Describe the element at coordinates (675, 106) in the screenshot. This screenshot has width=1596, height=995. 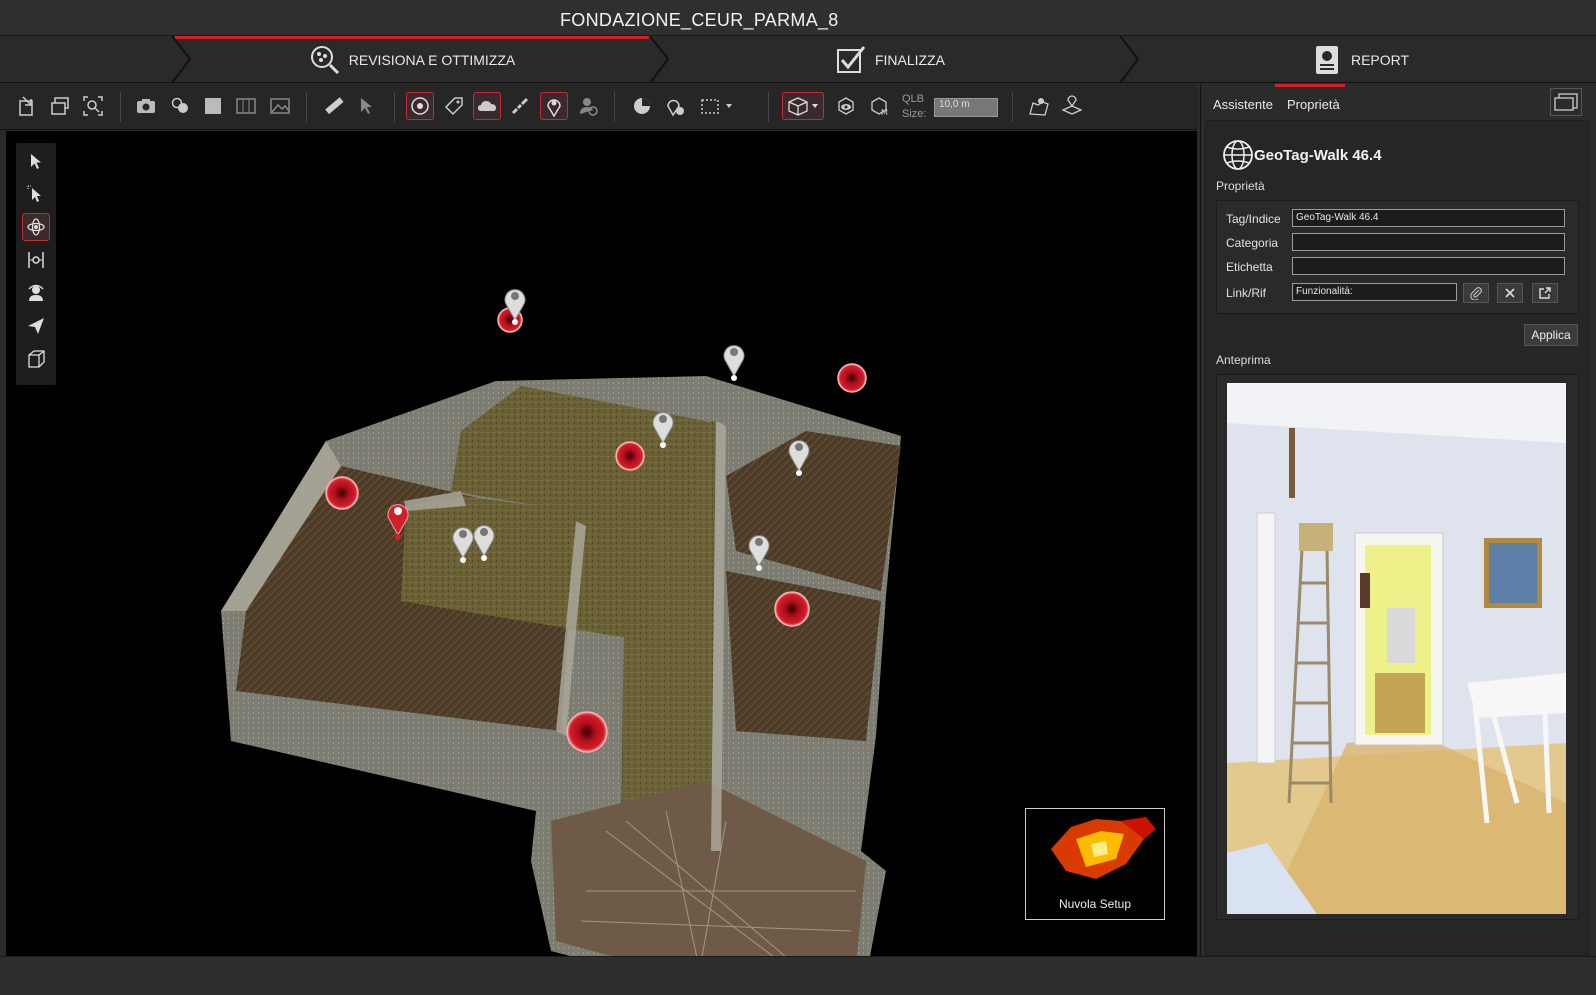
I see `pin-add-icon` at that location.